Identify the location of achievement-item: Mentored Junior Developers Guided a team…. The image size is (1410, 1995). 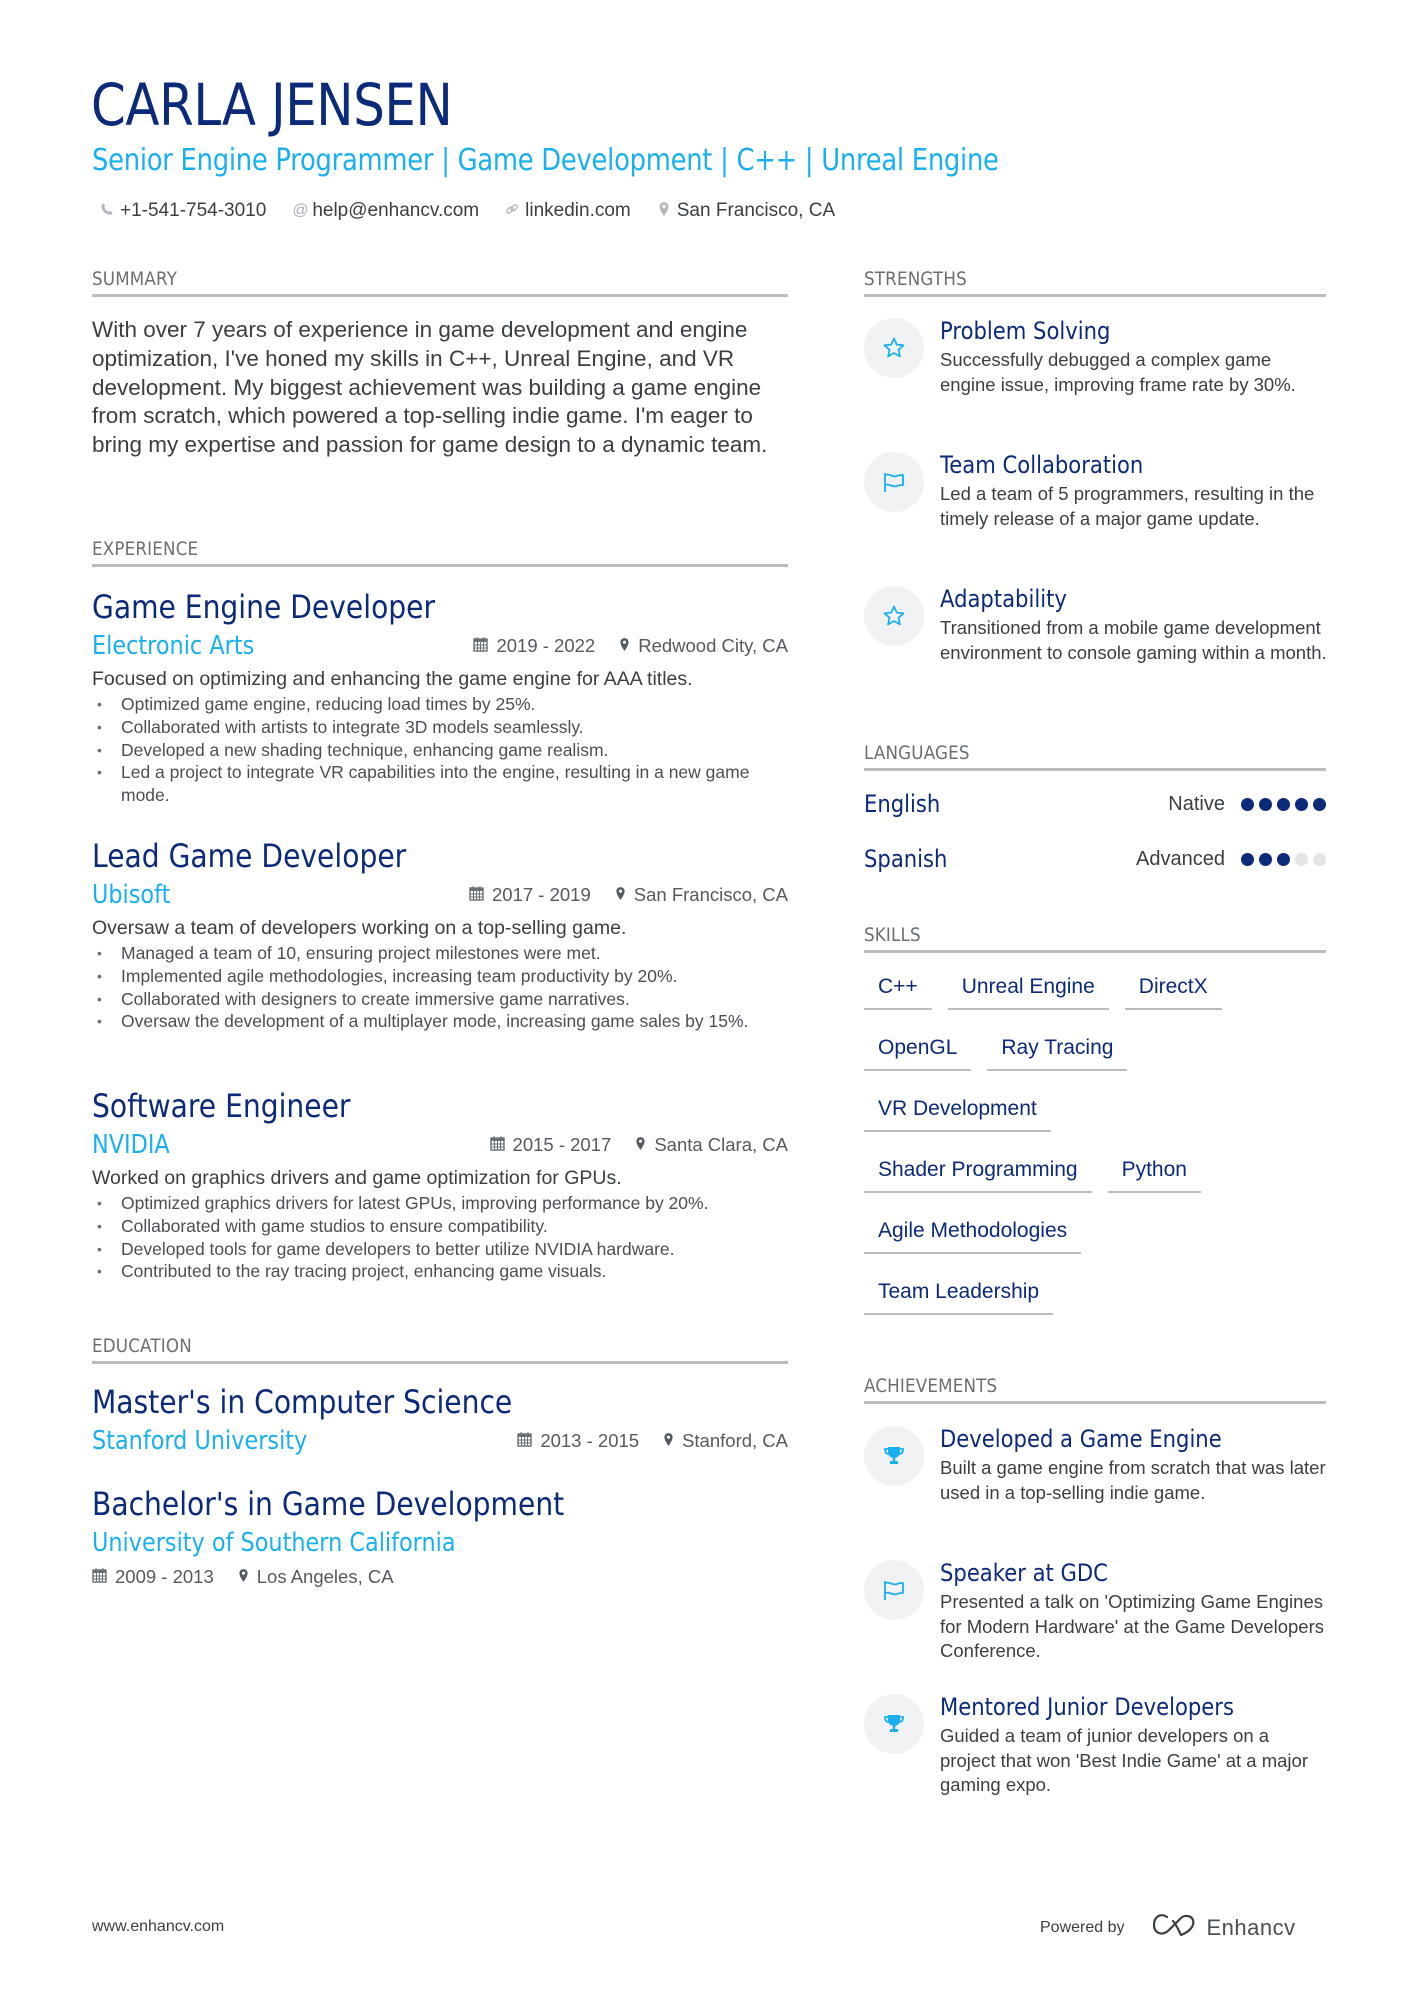
(1096, 1745).